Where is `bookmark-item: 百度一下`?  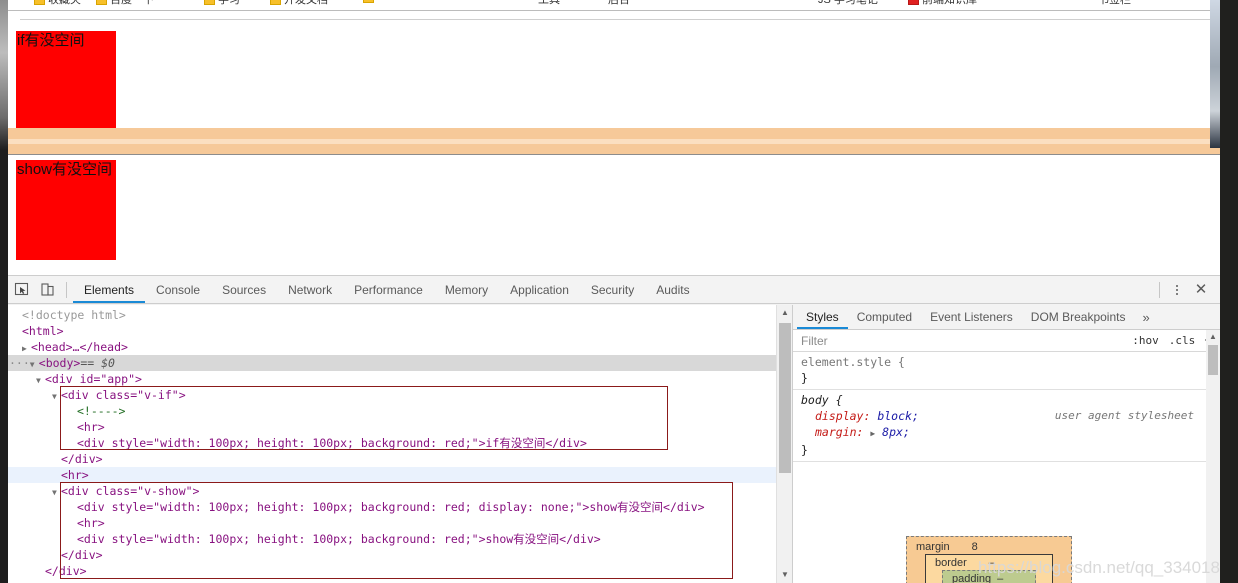
bookmark-item: 百度一下 is located at coordinates (125, 3).